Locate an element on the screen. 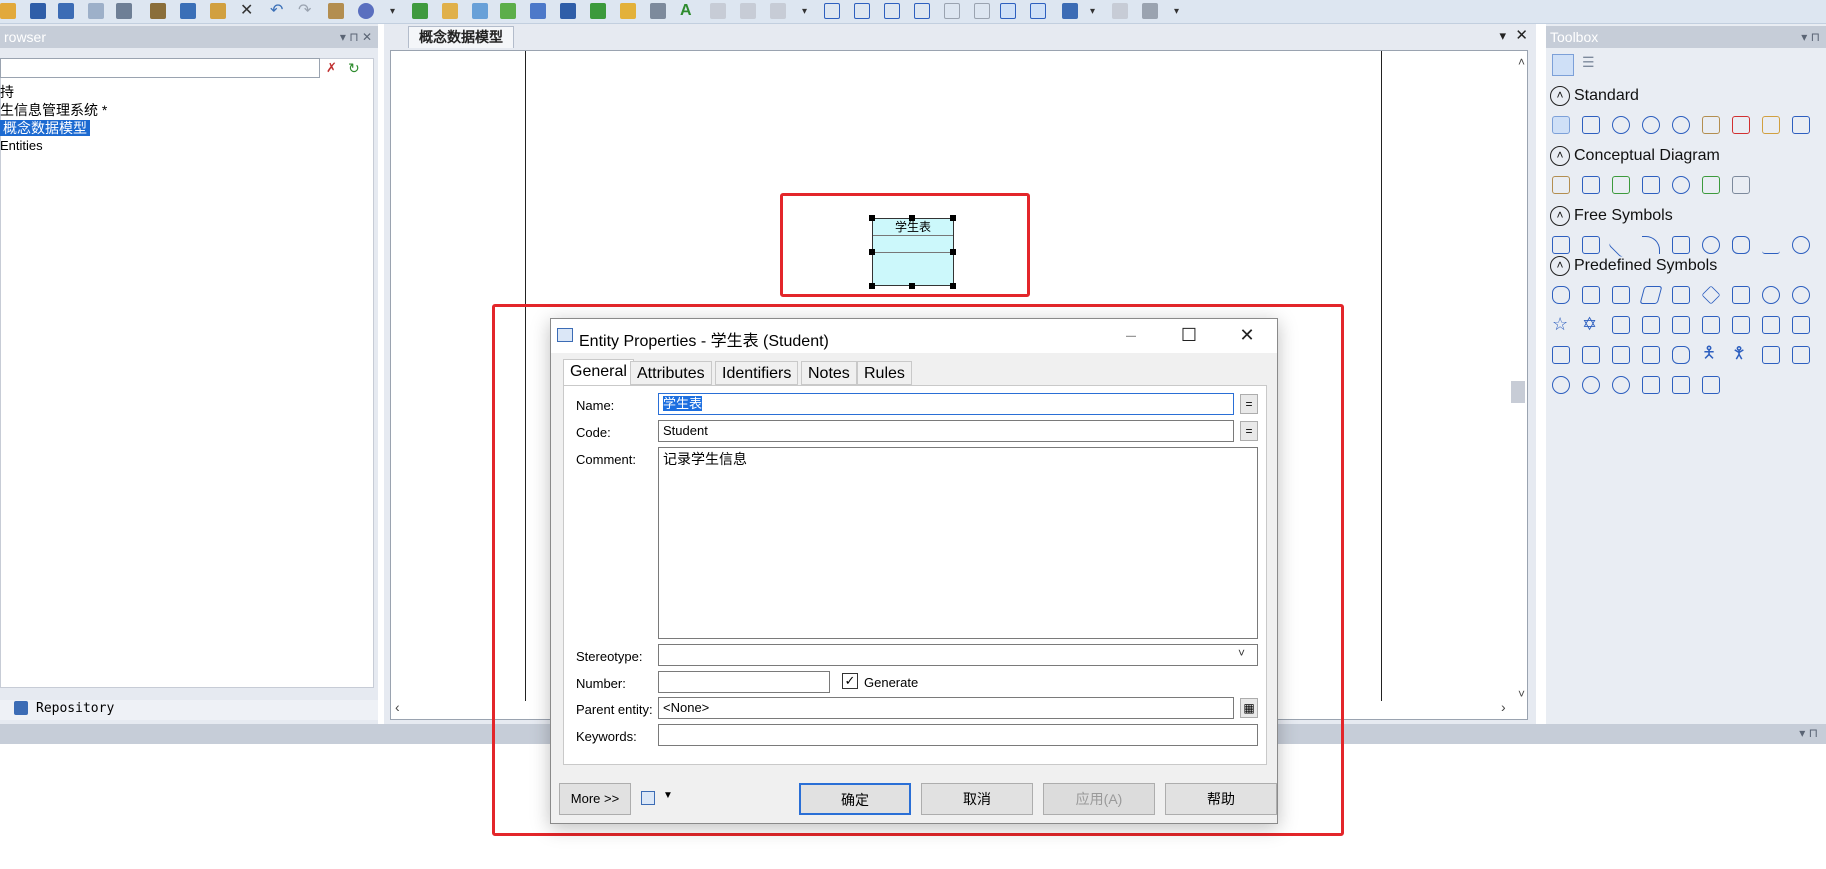  tree-item-entities: Entities is located at coordinates (21, 145).